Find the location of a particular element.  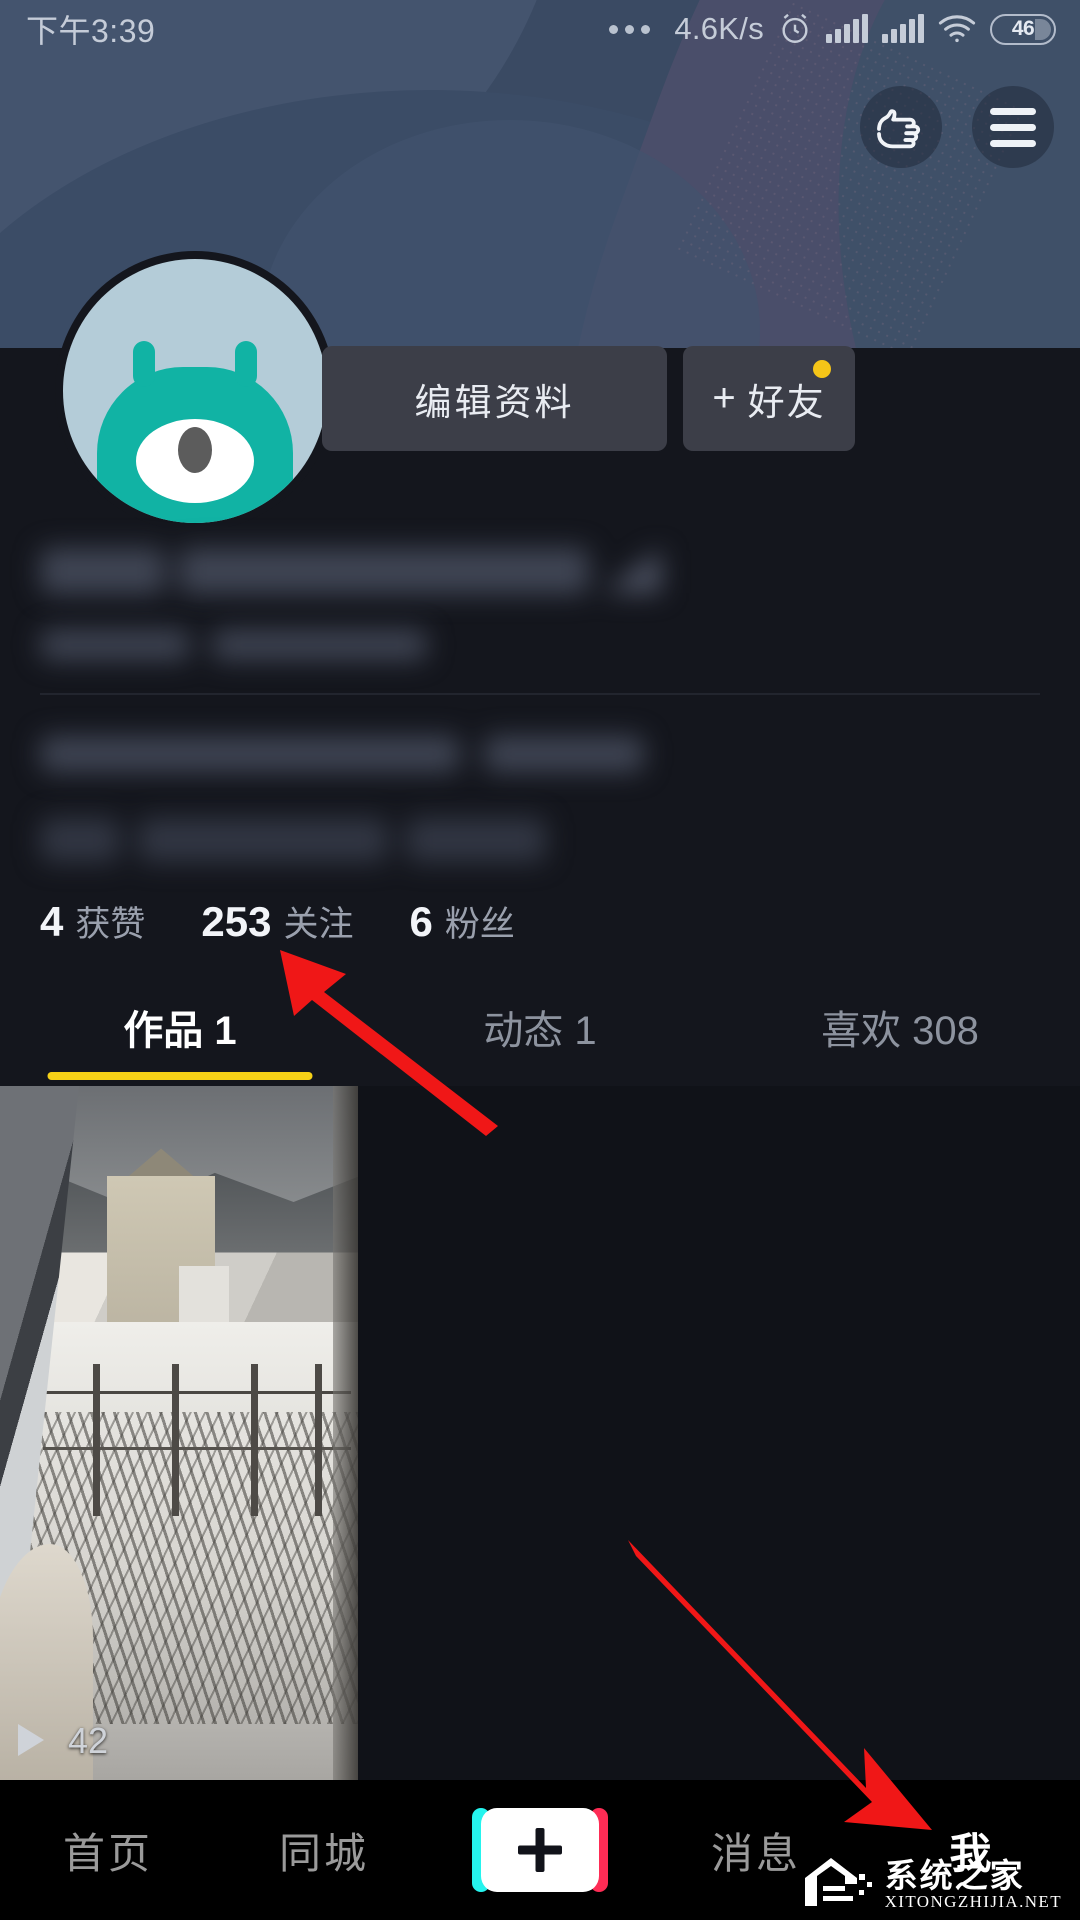

wifi-icon is located at coordinates (957, 29).